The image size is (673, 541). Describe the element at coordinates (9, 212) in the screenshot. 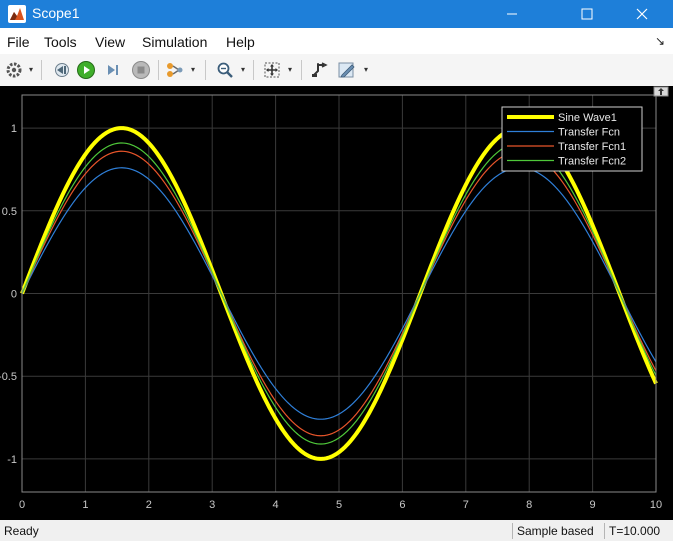

I see `y-tick-label: 0.5` at that location.